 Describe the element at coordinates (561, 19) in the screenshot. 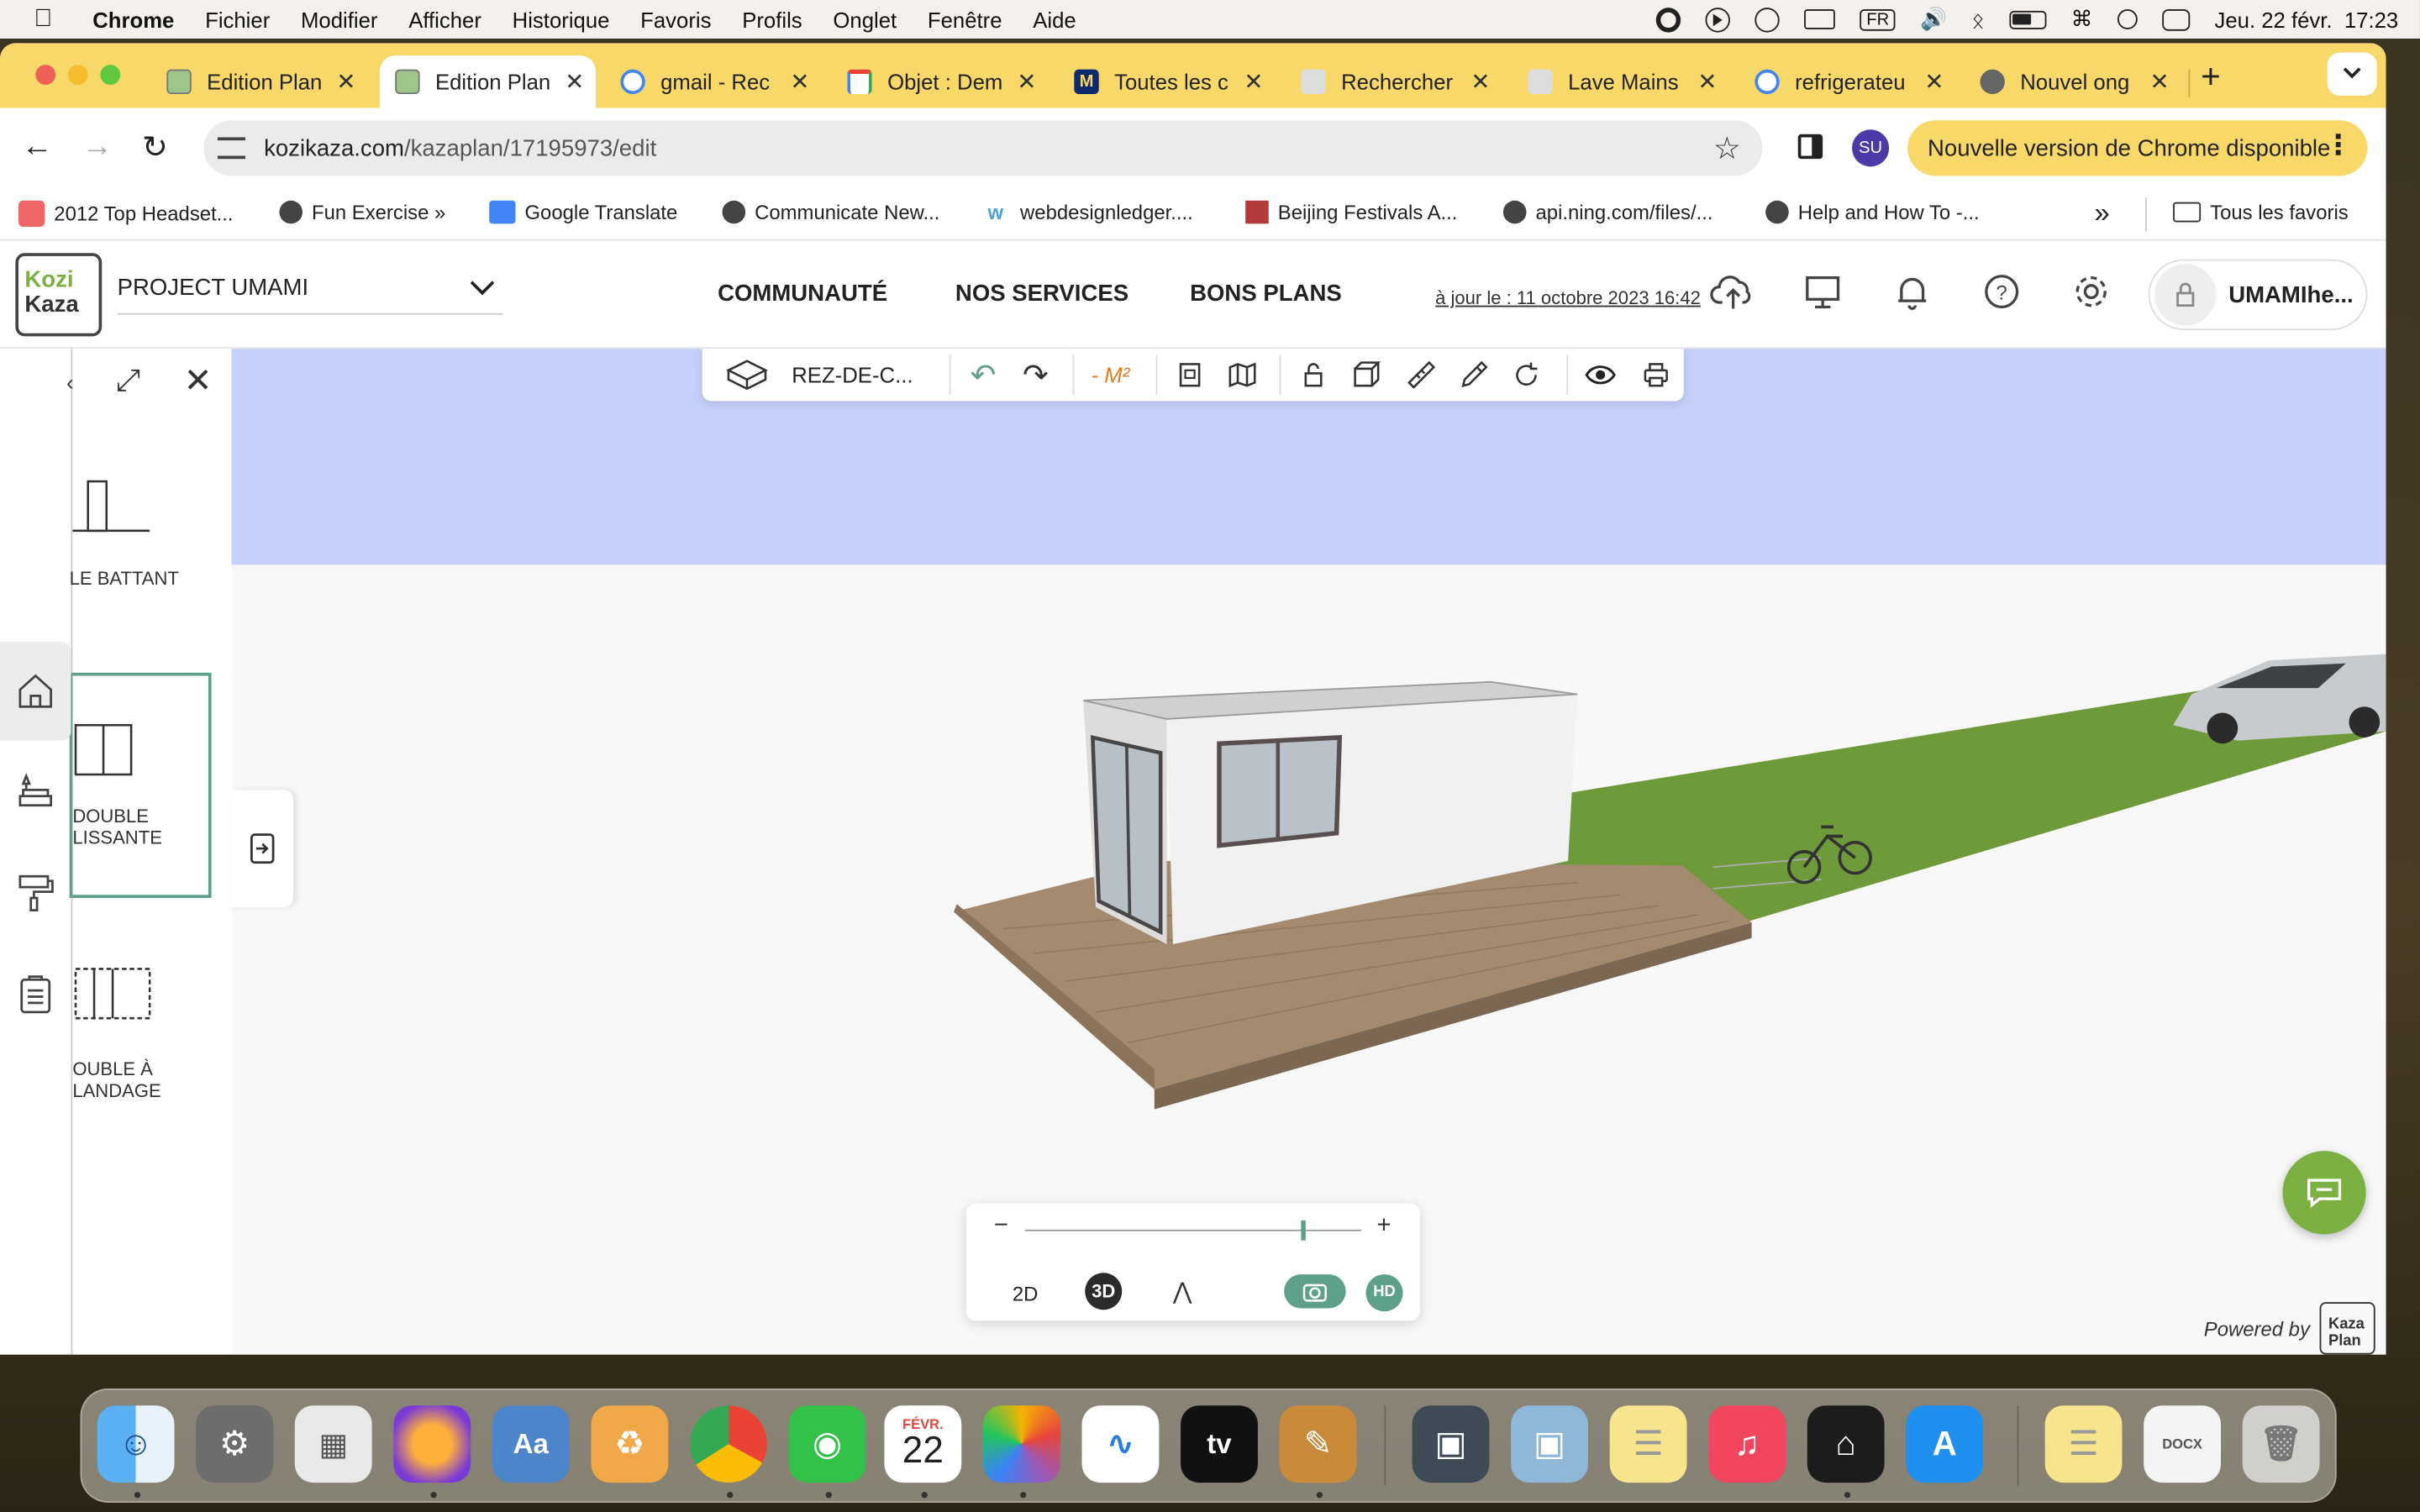

I see `menu-historique: Historique` at that location.